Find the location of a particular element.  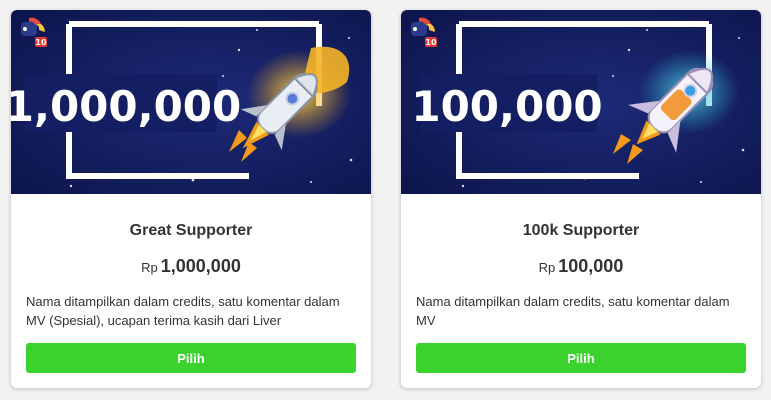

select-button-100k: Pilih is located at coordinates (581, 358).